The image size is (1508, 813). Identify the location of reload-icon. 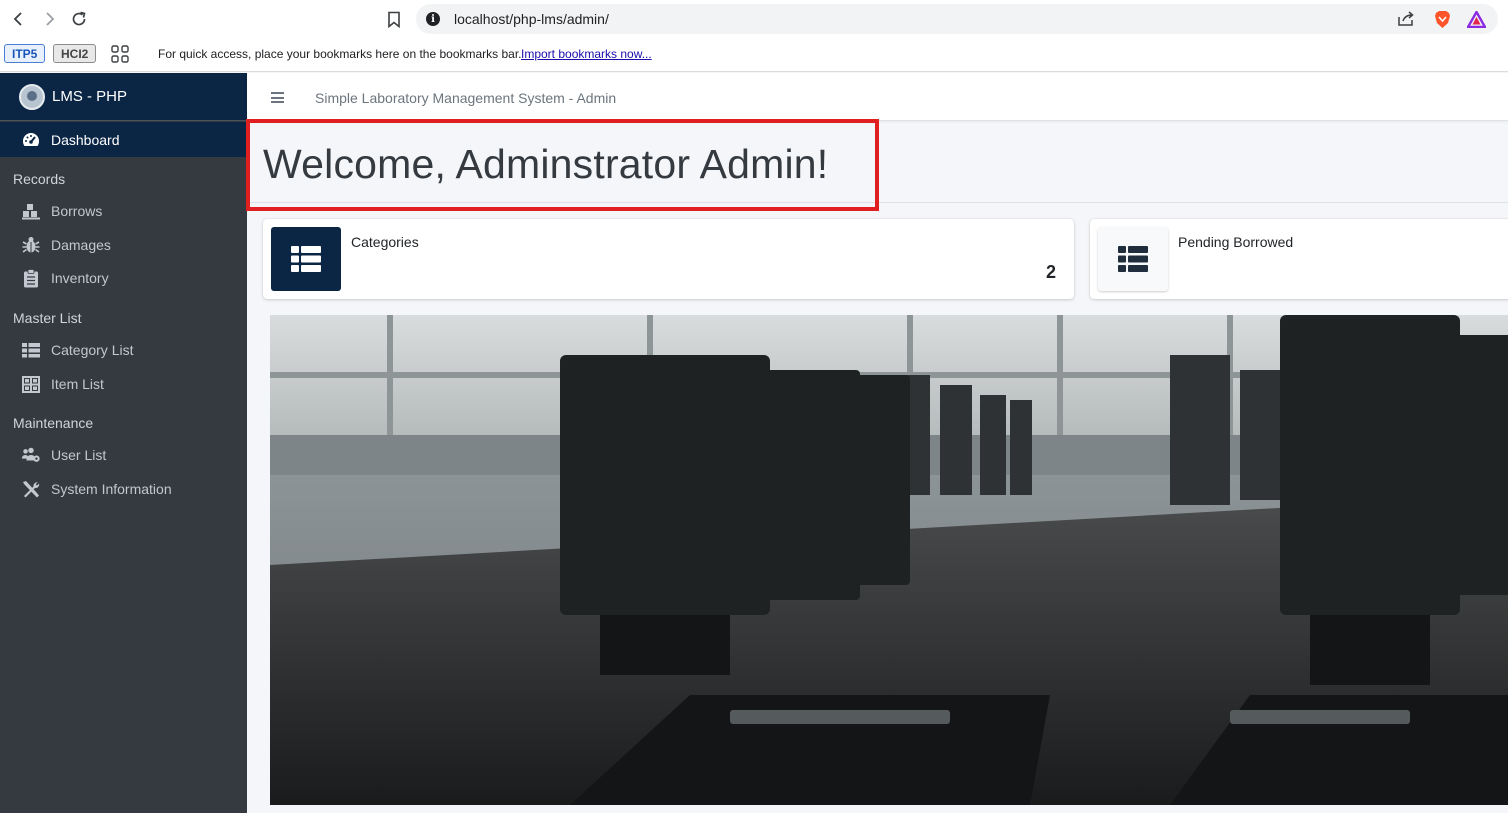
(79, 18).